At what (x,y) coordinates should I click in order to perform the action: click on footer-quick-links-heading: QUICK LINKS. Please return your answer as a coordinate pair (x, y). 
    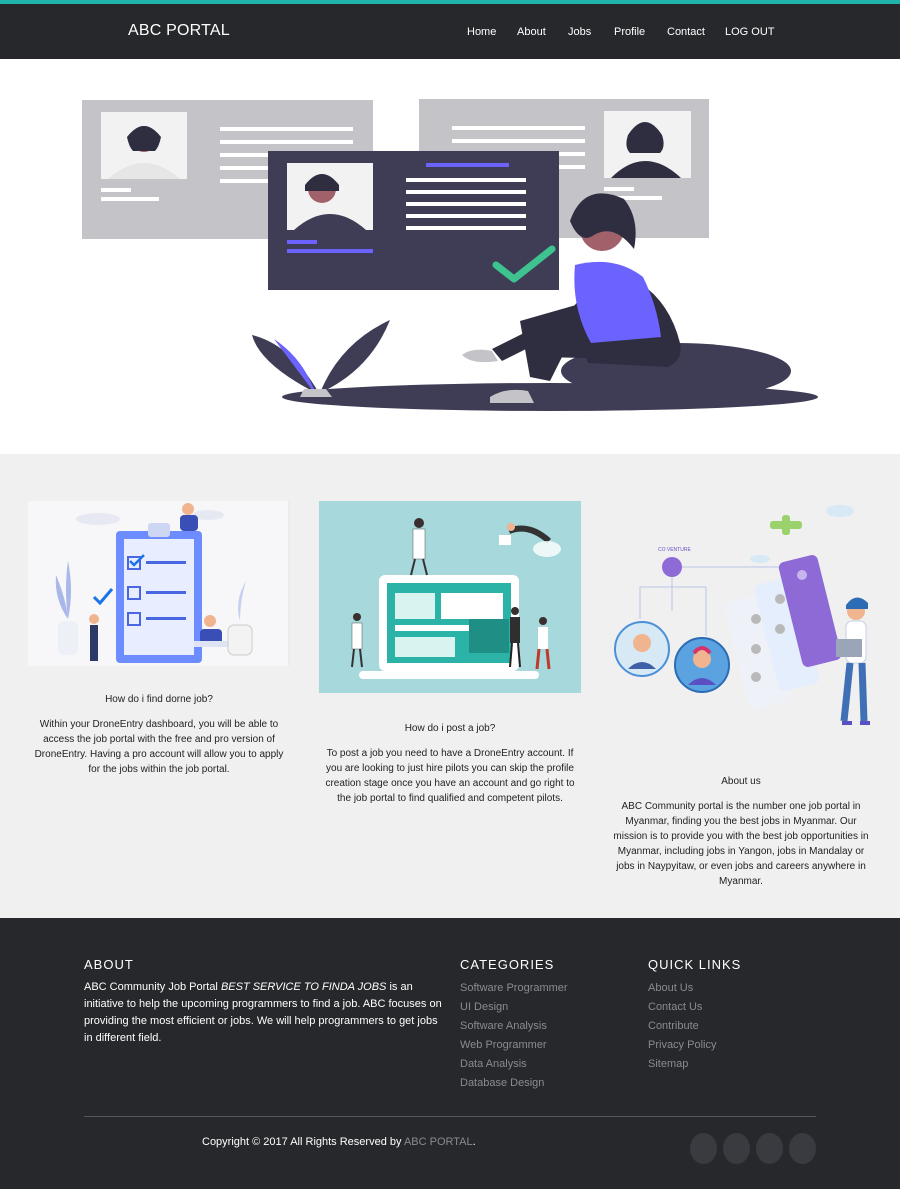
    Looking at the image, I should click on (695, 964).